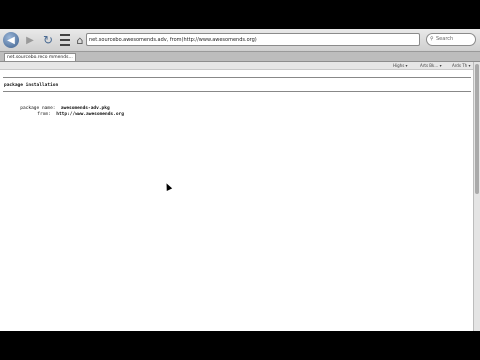 This screenshot has height=360, width=480. Describe the element at coordinates (44, 114) in the screenshot. I see `package-from-label: from:` at that location.